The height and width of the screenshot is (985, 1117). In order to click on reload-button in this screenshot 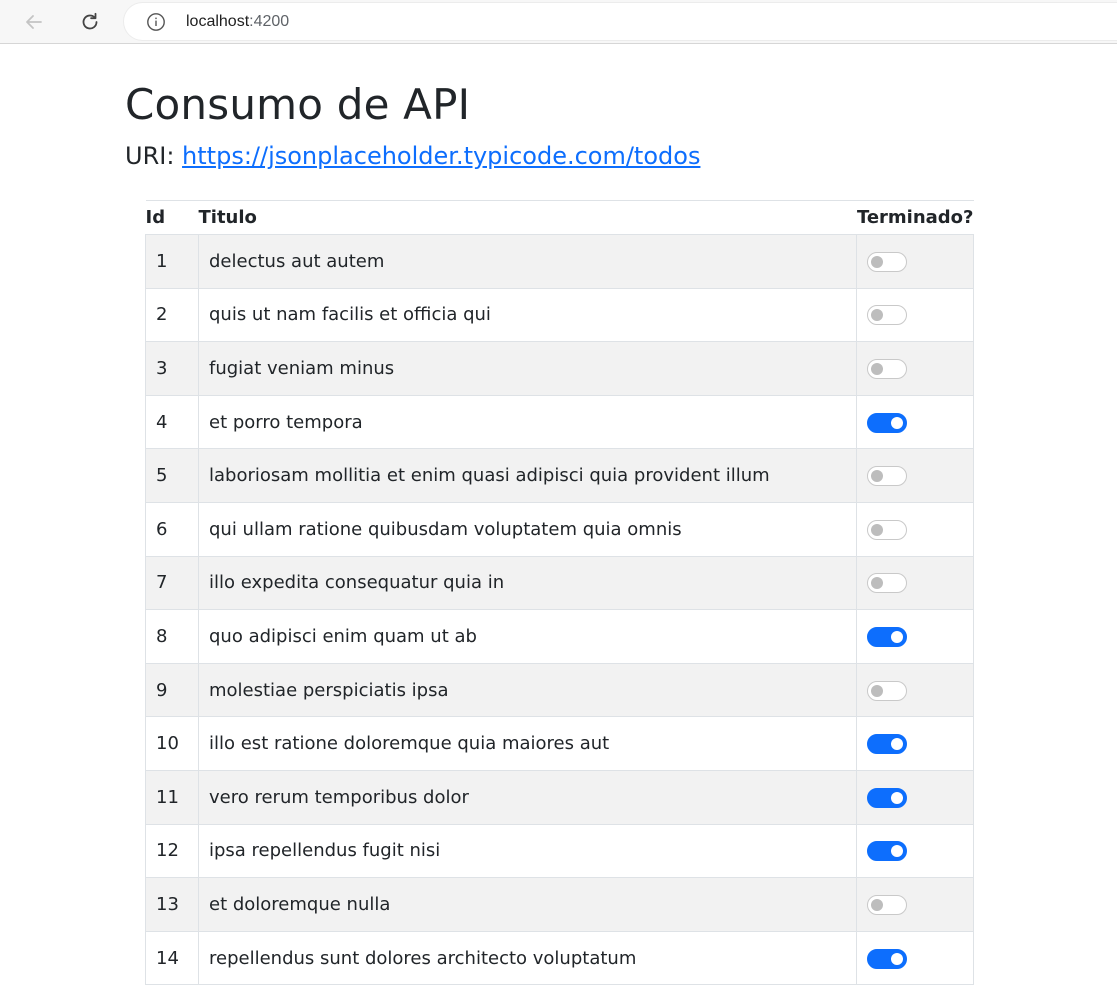, I will do `click(90, 22)`.